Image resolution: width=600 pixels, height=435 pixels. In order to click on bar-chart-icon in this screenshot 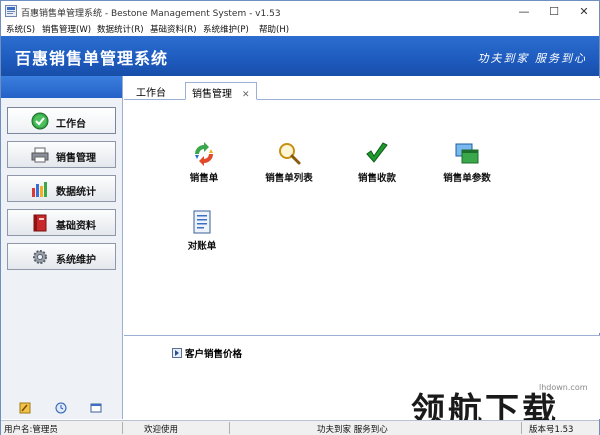, I will do `click(39, 189)`.